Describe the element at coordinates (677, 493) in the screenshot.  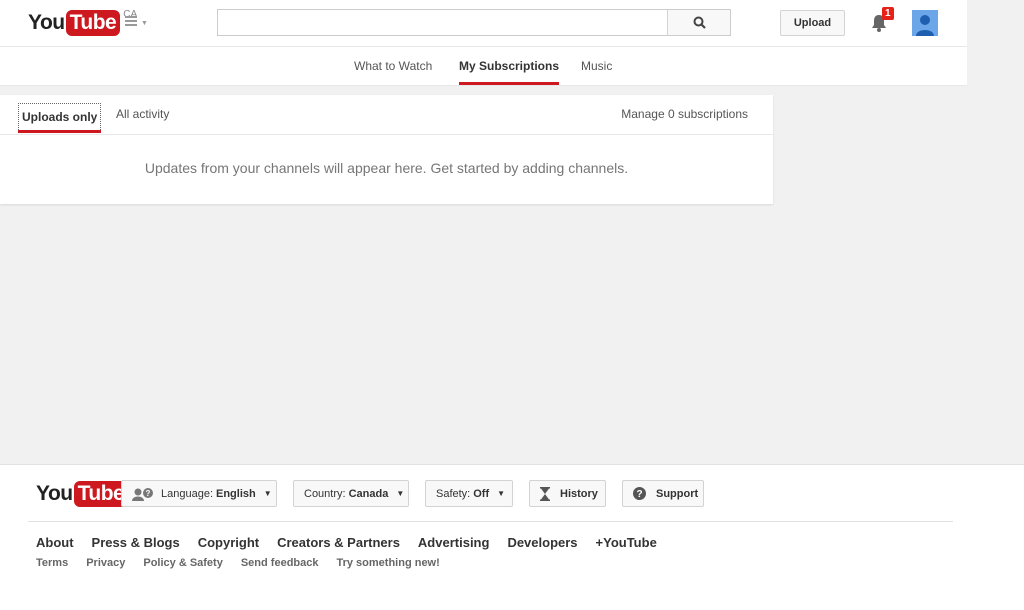
I see `support-label: Support` at that location.